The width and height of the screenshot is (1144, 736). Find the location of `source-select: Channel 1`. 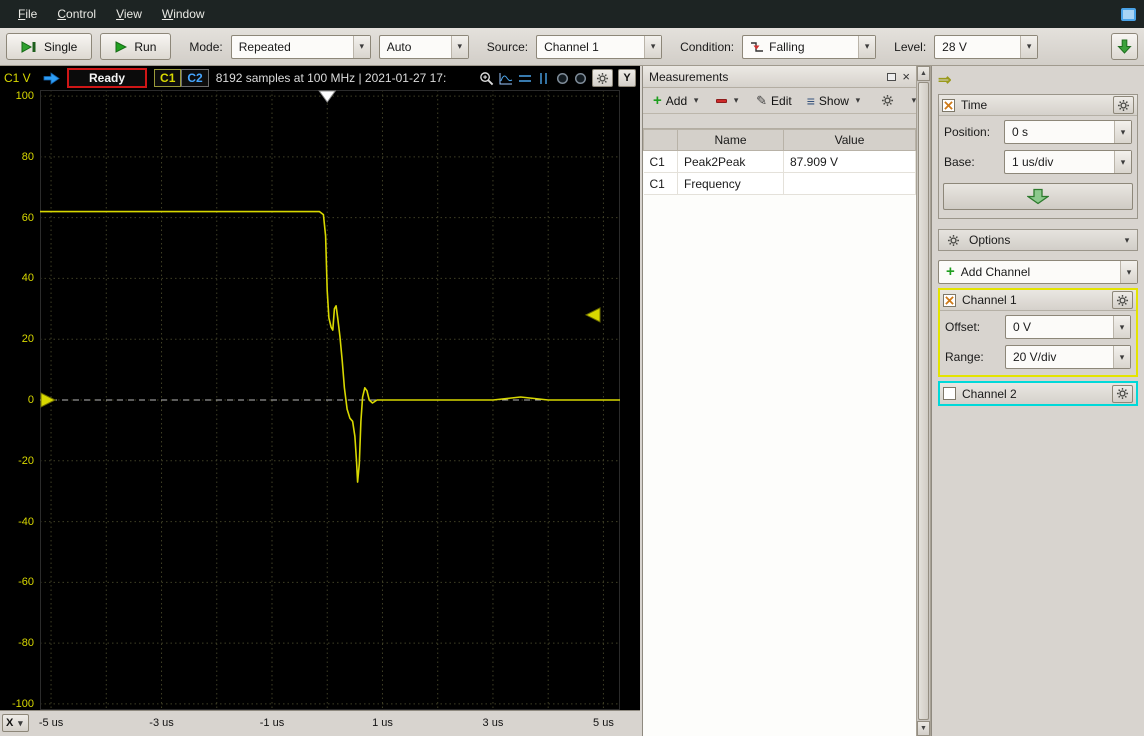

source-select: Channel 1 is located at coordinates (599, 46).